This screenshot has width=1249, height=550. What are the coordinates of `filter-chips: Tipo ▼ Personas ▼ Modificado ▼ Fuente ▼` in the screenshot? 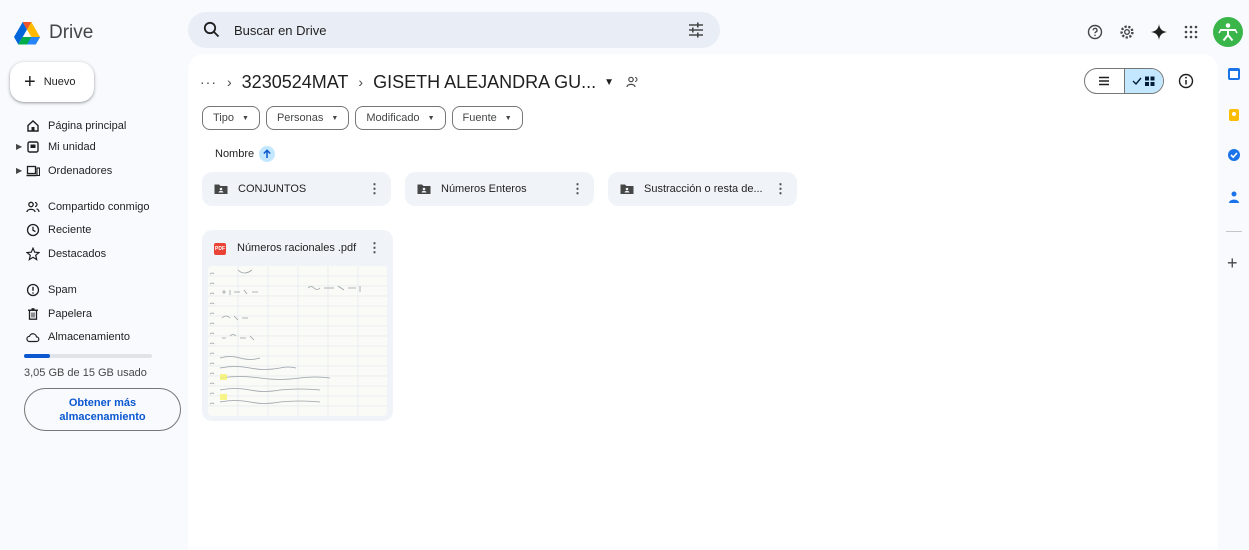 It's located at (365, 118).